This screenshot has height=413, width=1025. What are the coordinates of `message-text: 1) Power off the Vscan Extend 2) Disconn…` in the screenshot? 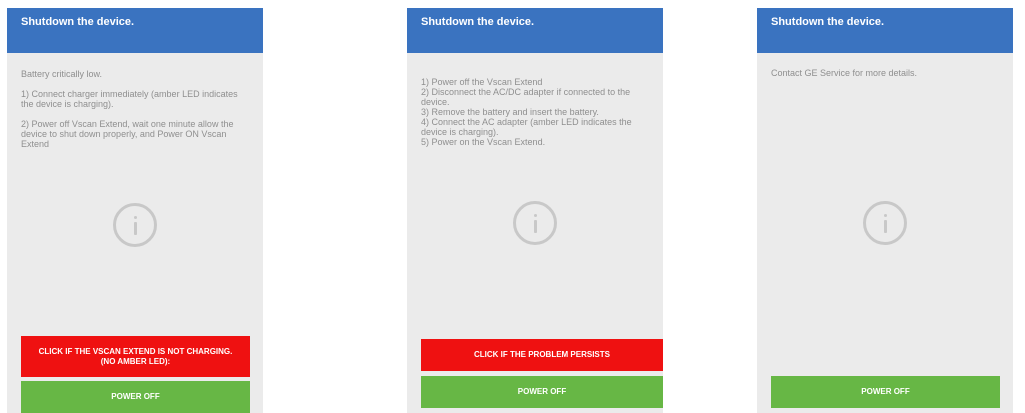 It's located at (526, 112).